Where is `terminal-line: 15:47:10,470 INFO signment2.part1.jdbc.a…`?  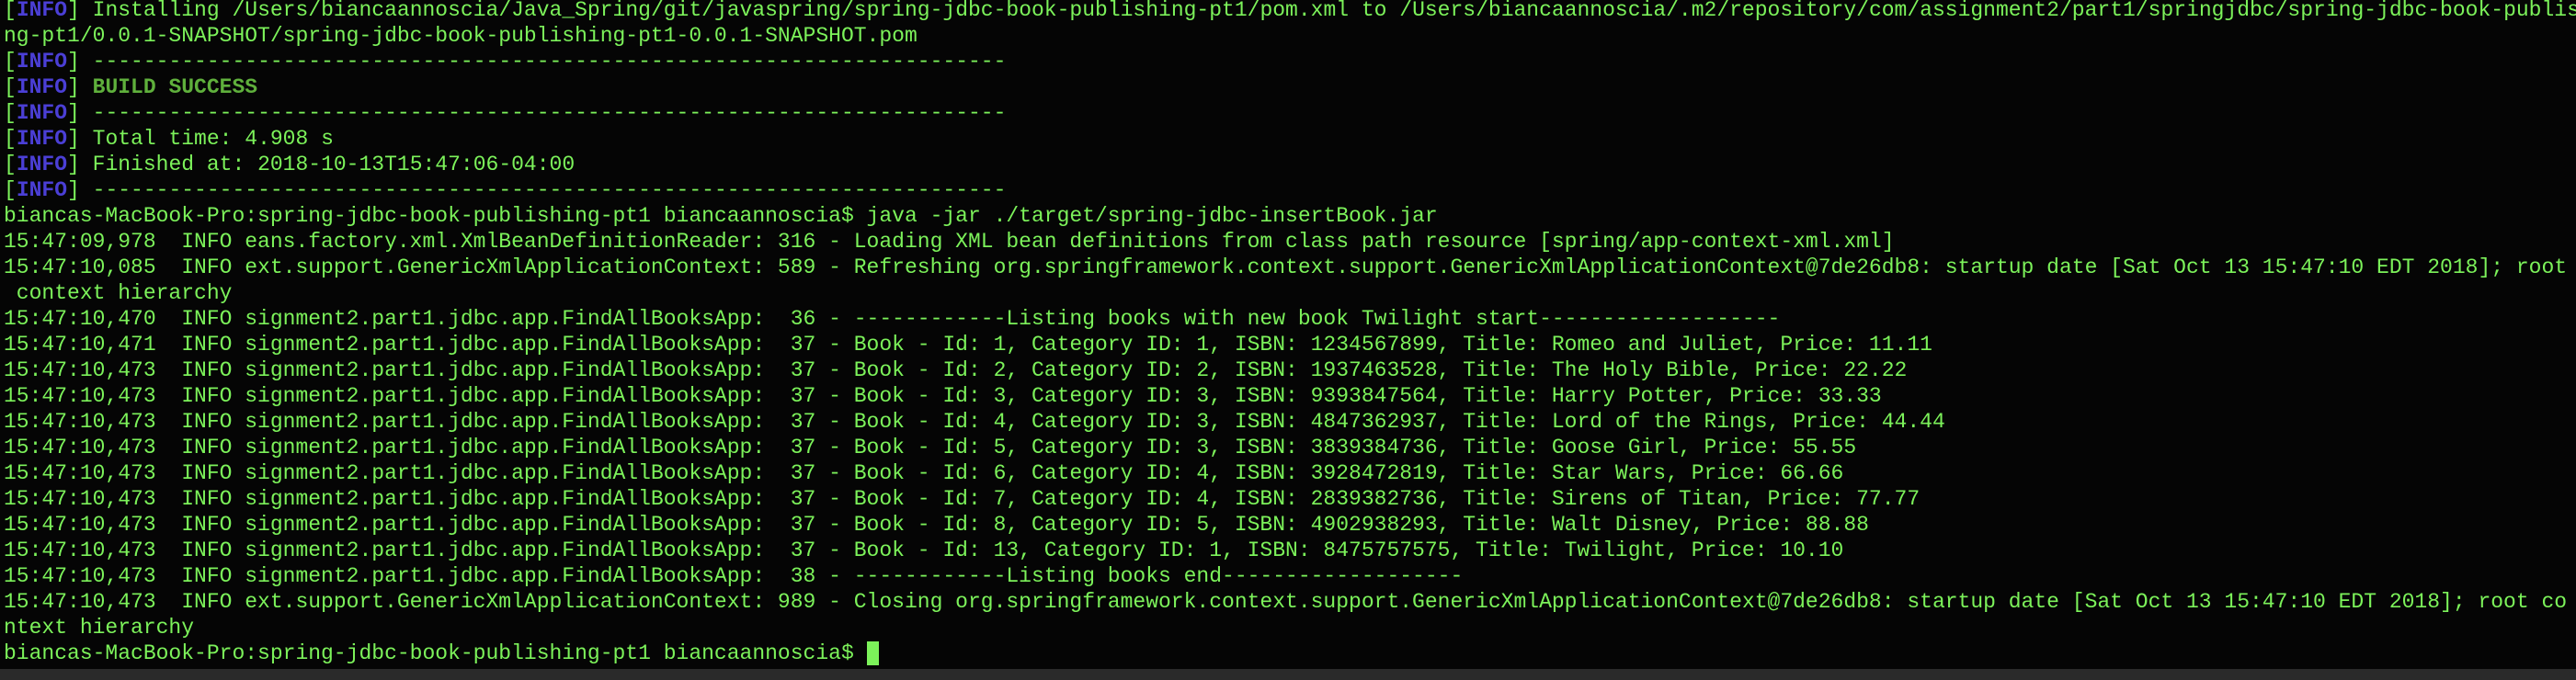
terminal-line: 15:47:10,470 INFO signment2.part1.jdbc.a… is located at coordinates (1290, 319).